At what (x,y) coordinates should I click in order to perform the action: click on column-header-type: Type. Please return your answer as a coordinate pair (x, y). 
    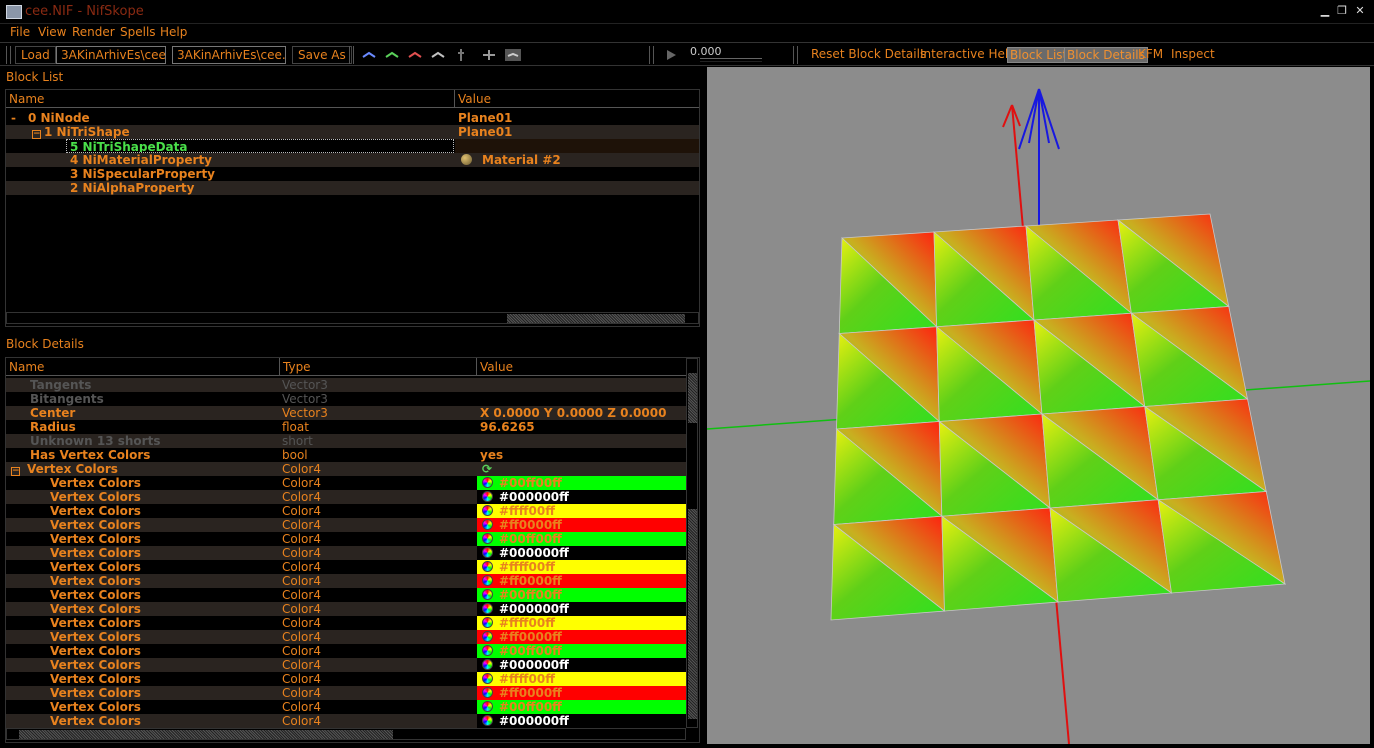
    Looking at the image, I should click on (378, 367).